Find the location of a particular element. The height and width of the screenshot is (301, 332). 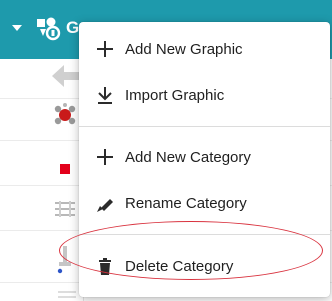

add-new-graphic-menu-item: Add New Graphic is located at coordinates (204, 49).